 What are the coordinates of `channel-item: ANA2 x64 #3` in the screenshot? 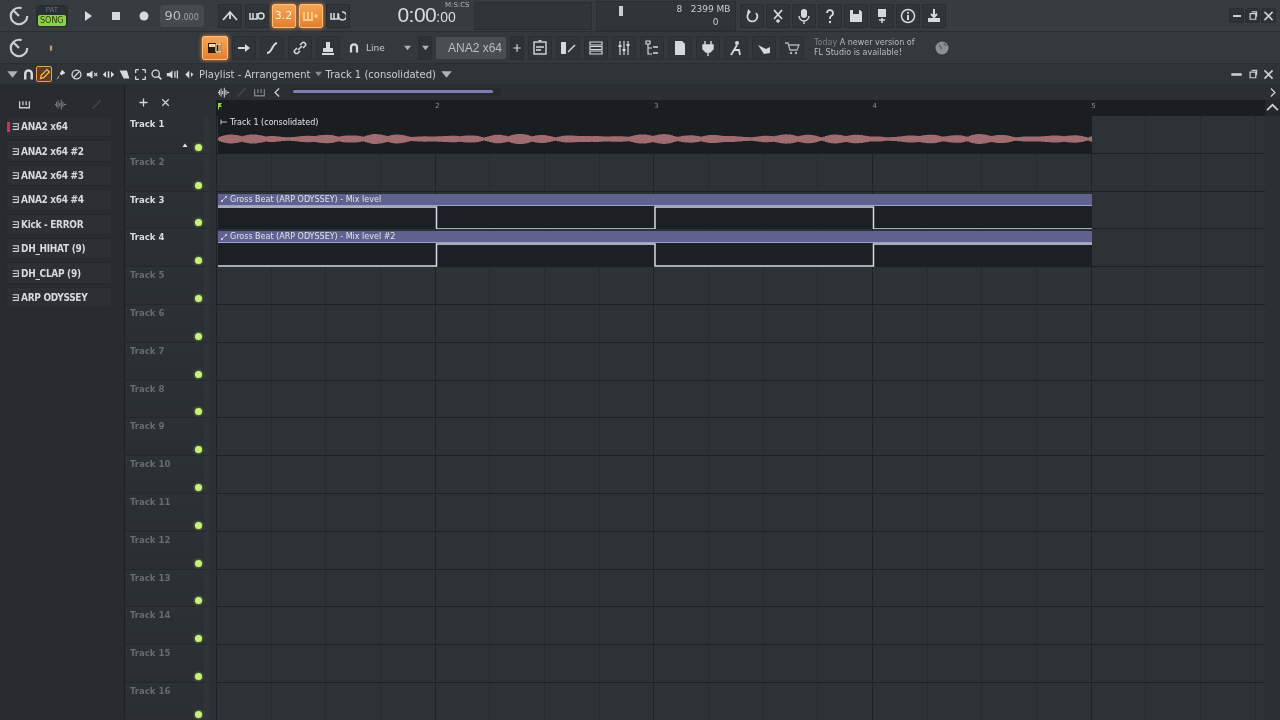 It's located at (59, 175).